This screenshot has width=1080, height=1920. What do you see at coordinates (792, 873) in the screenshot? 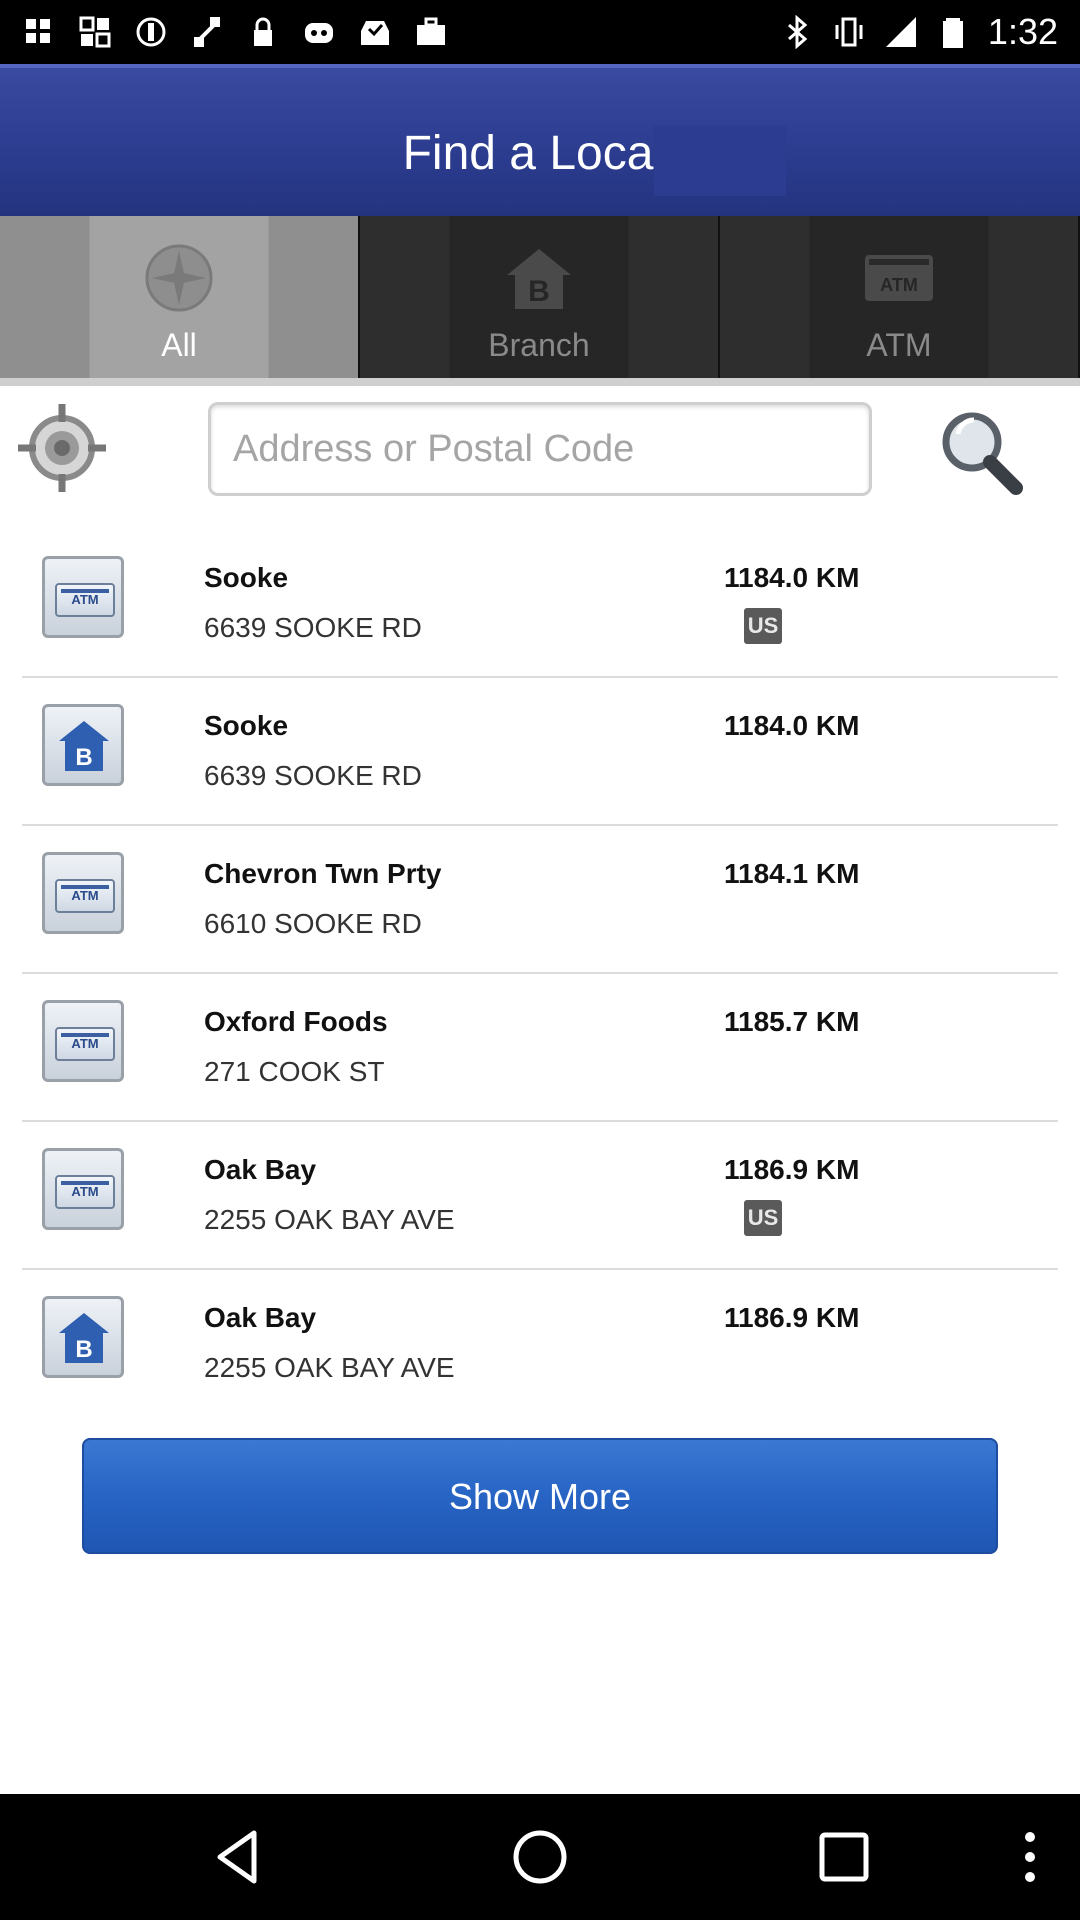
I see `location-distance: 1184.1 KM` at bounding box center [792, 873].